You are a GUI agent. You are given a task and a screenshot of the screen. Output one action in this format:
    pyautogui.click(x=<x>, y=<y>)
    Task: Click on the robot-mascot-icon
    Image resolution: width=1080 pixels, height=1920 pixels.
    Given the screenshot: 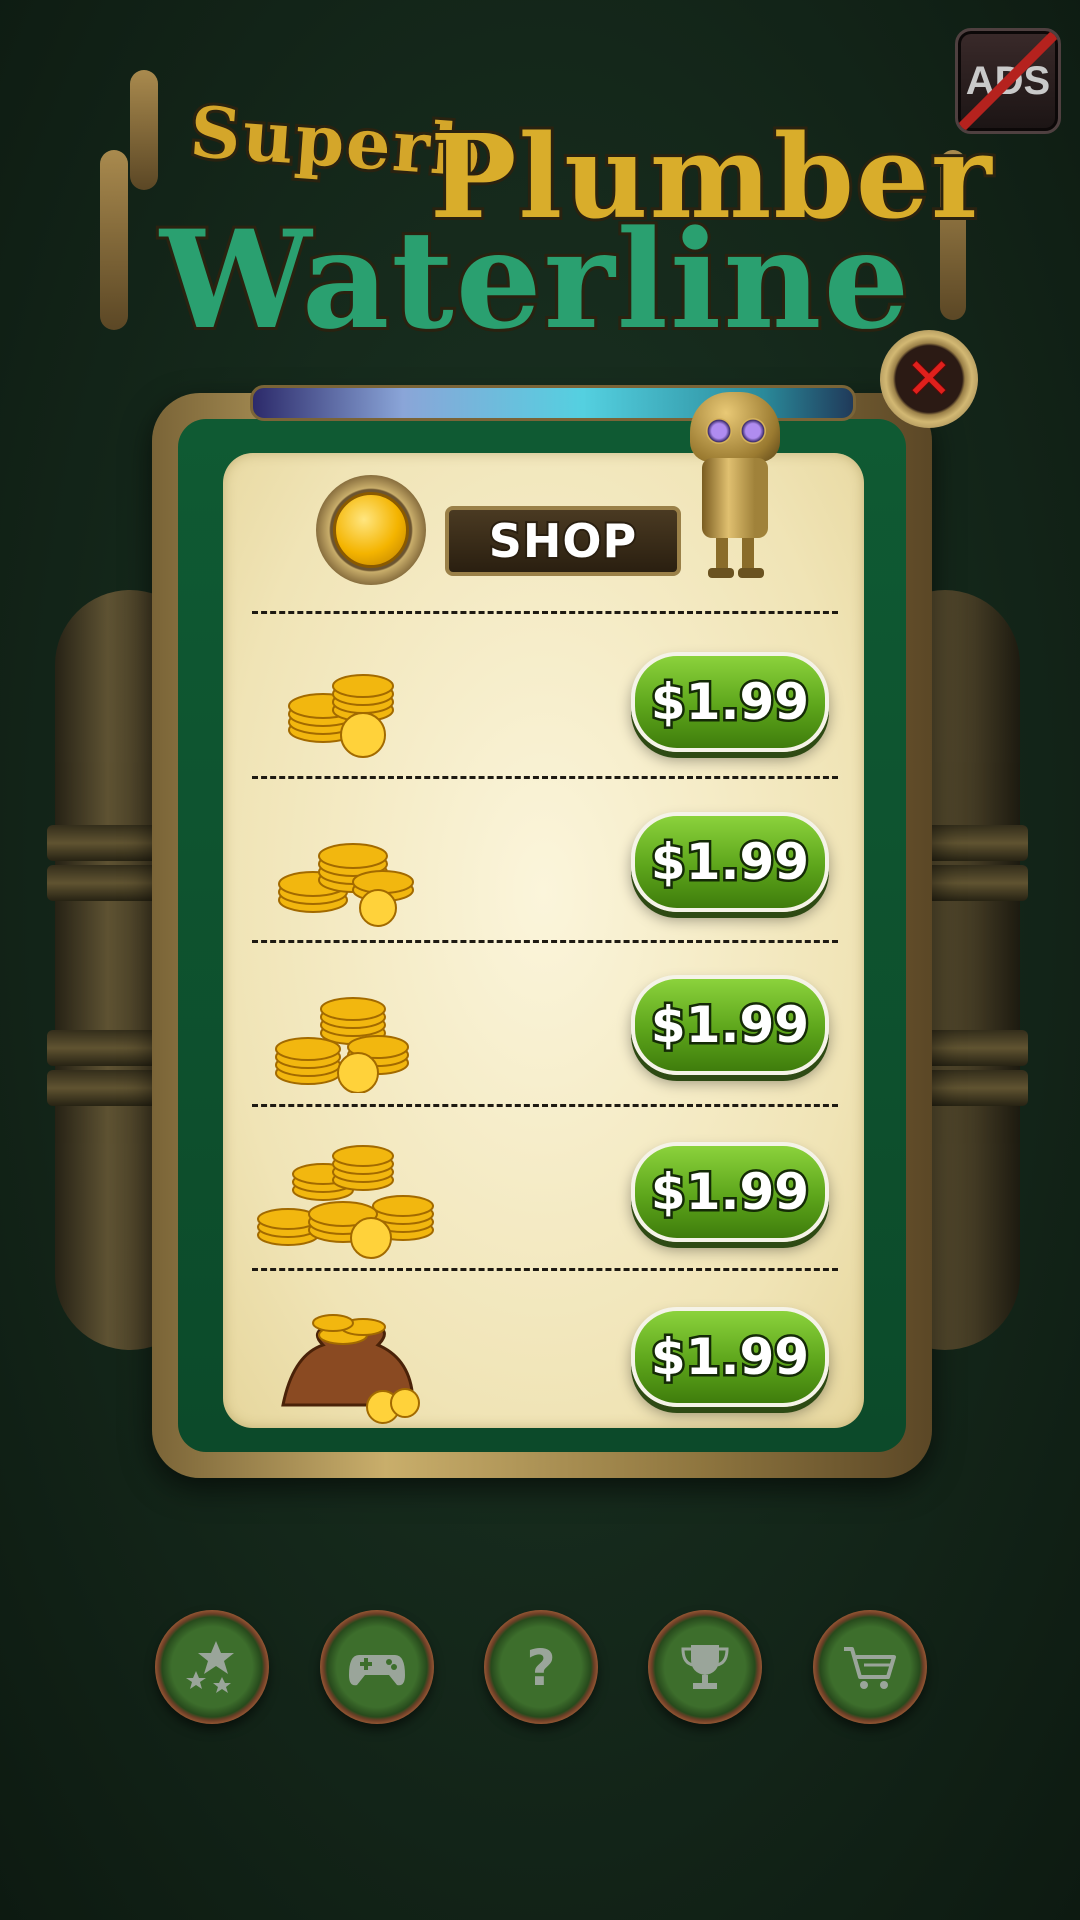 What is the action you would take?
    pyautogui.click(x=735, y=487)
    